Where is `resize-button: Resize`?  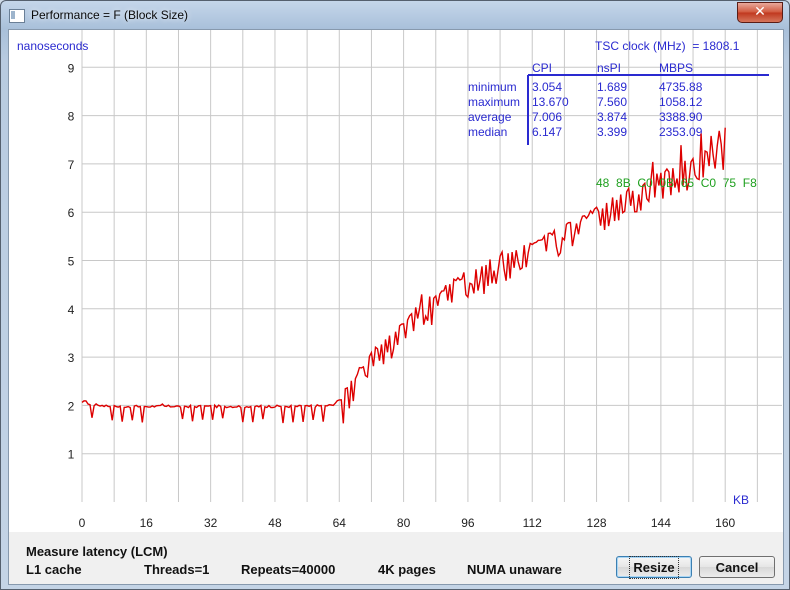
resize-button: Resize is located at coordinates (654, 567).